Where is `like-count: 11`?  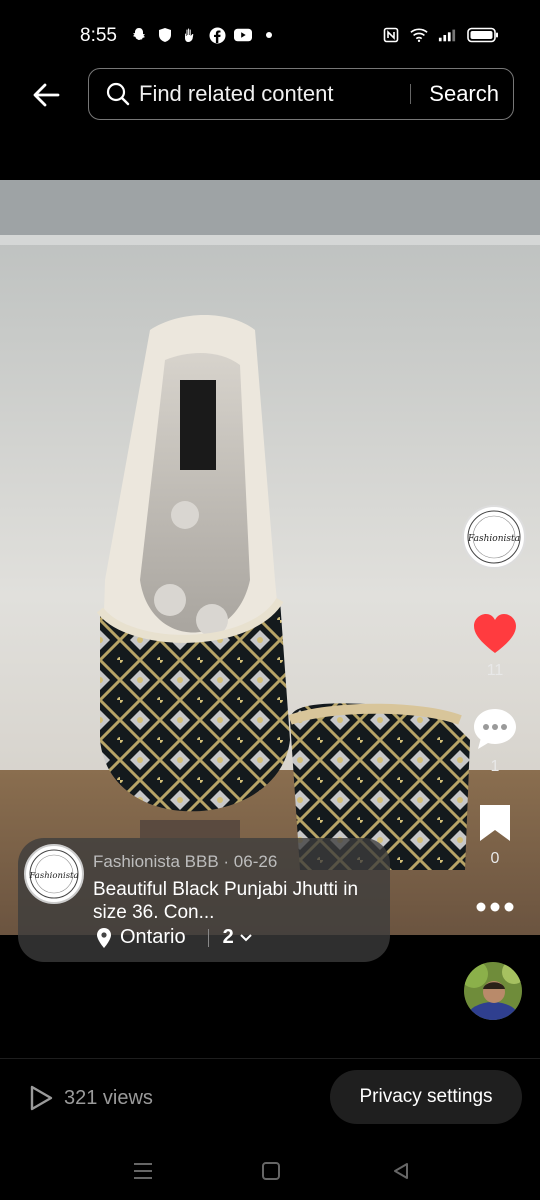 like-count: 11 is located at coordinates (495, 670).